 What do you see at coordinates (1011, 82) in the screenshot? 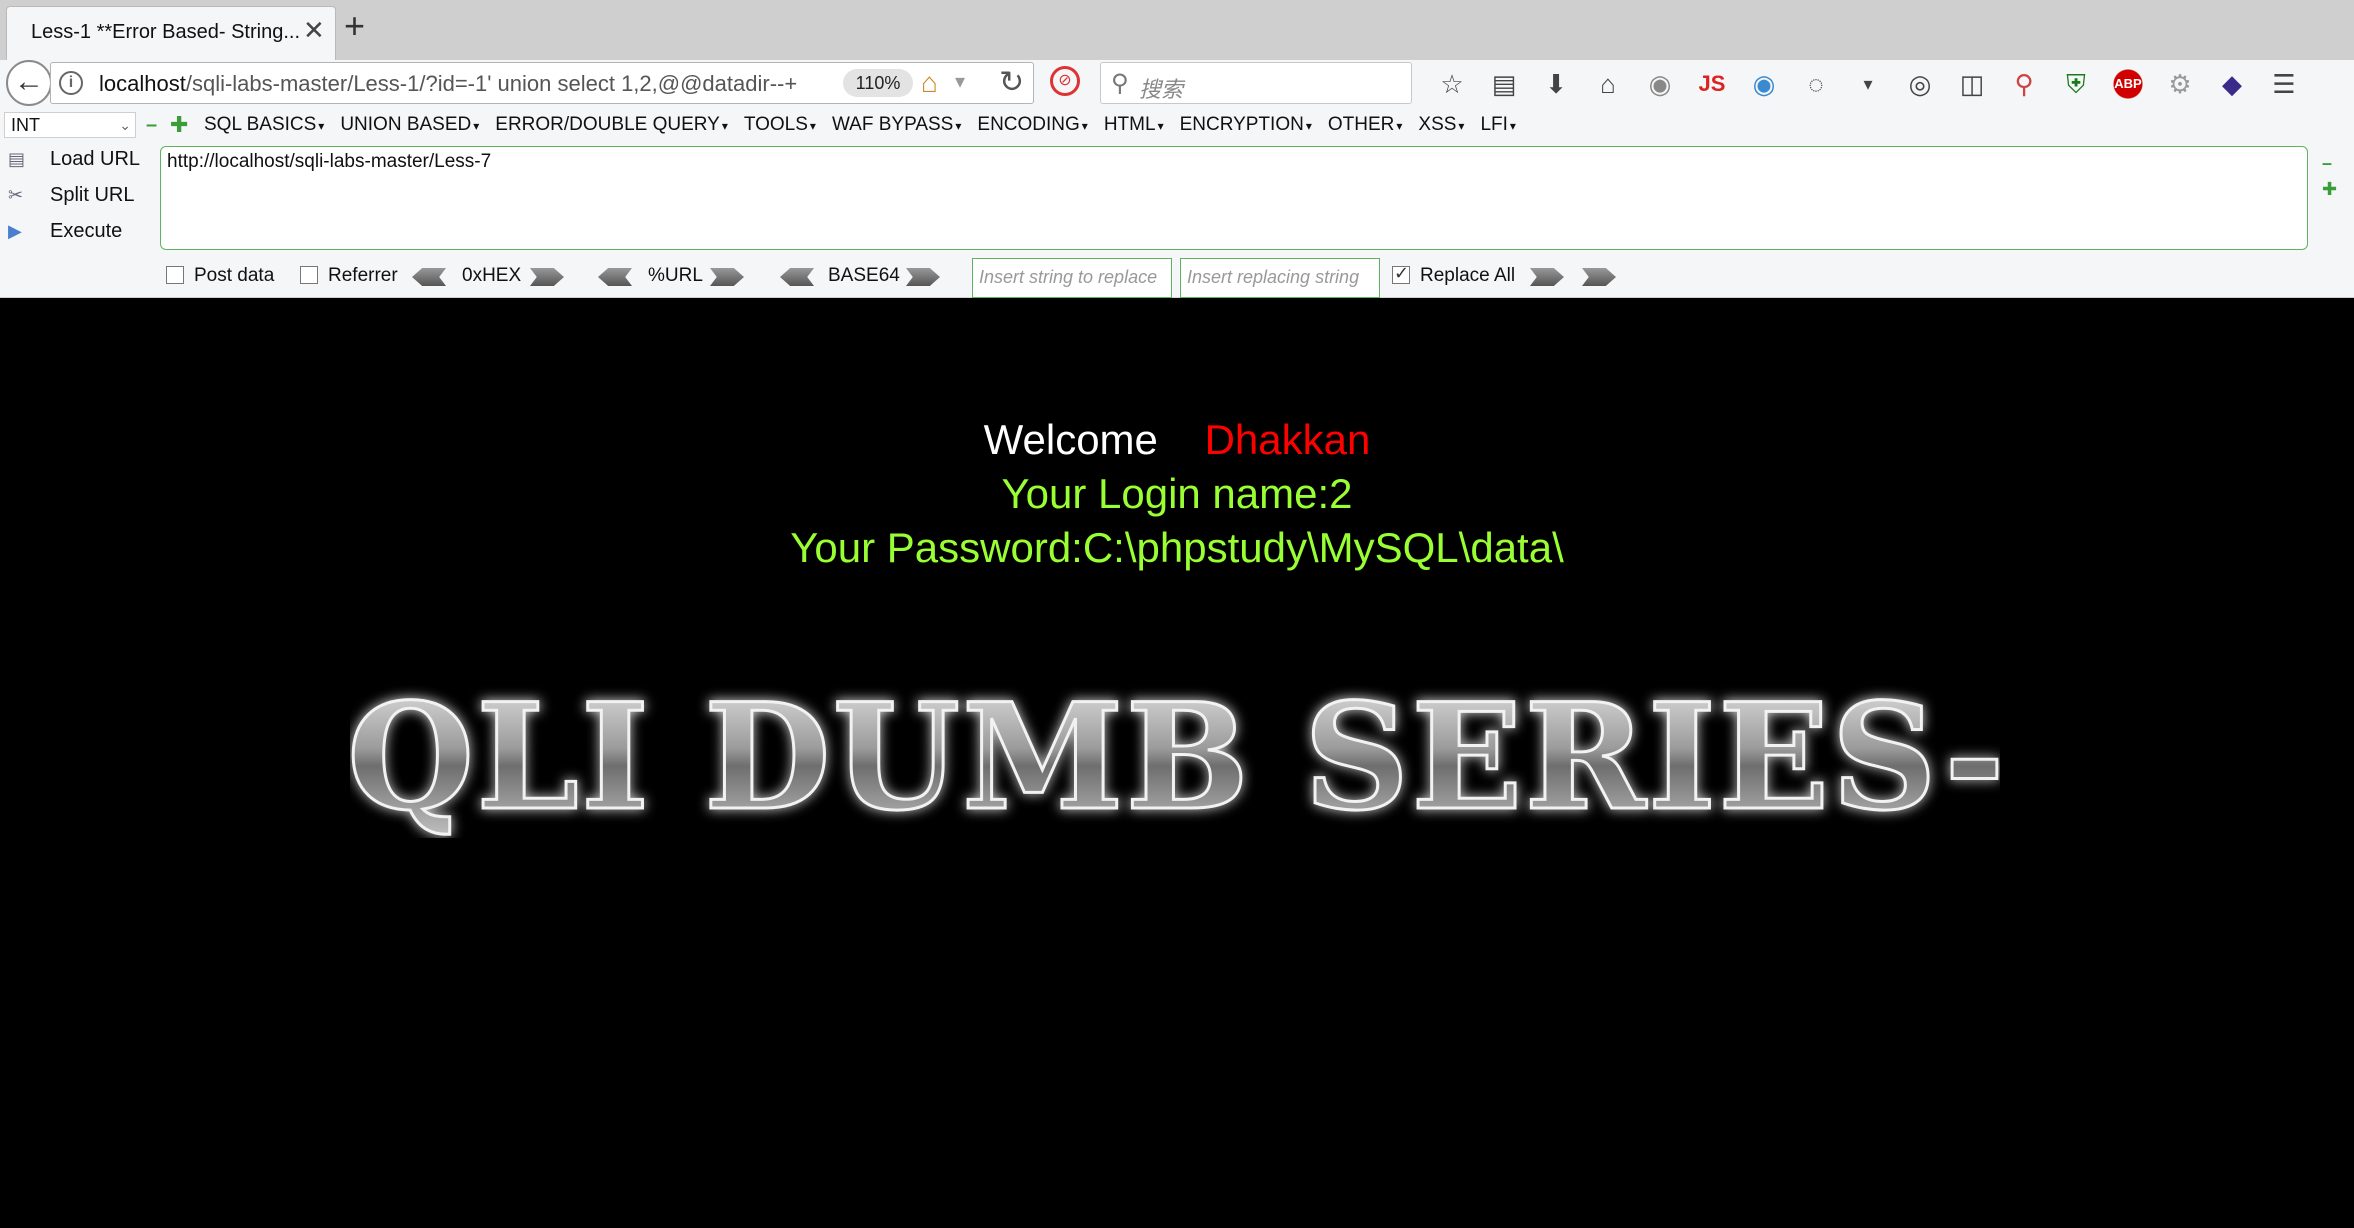
I see `reload-icon: ↻` at bounding box center [1011, 82].